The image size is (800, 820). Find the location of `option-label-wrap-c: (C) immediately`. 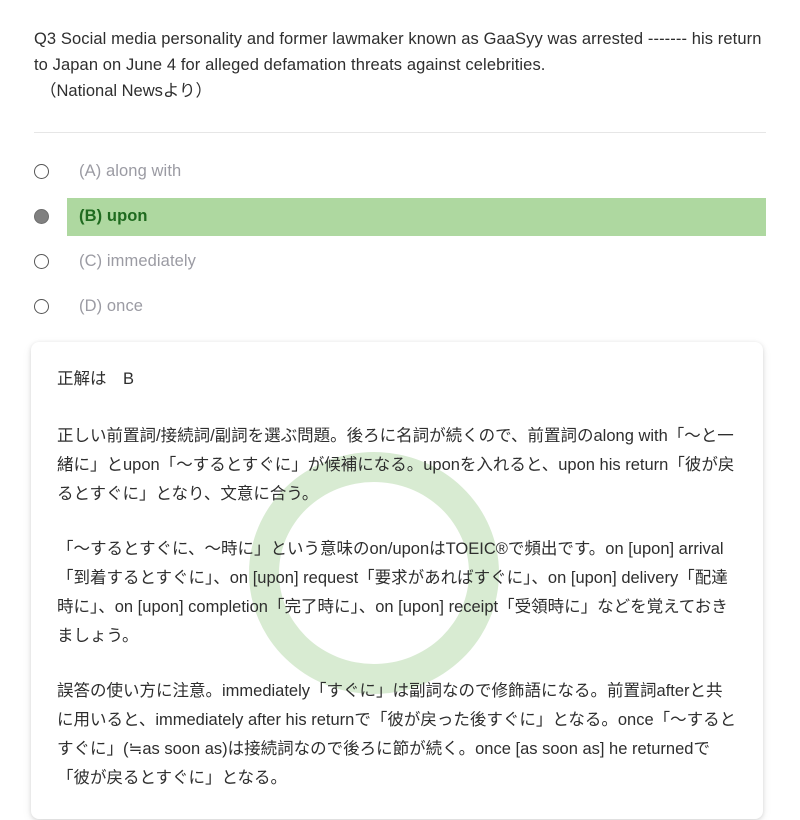

option-label-wrap-c: (C) immediately is located at coordinates (416, 262).